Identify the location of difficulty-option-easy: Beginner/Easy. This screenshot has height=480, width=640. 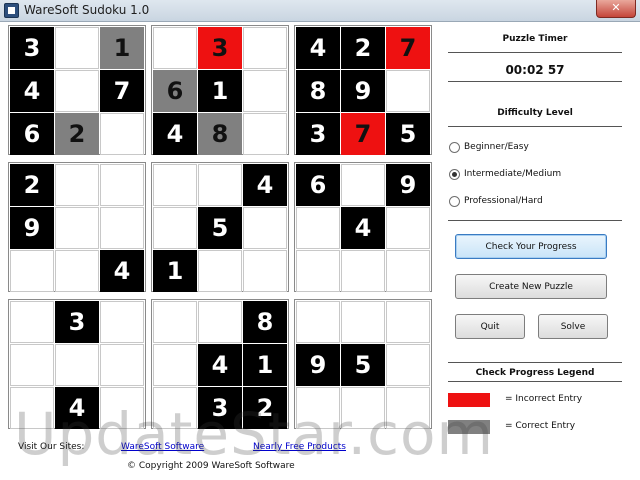
(489, 147).